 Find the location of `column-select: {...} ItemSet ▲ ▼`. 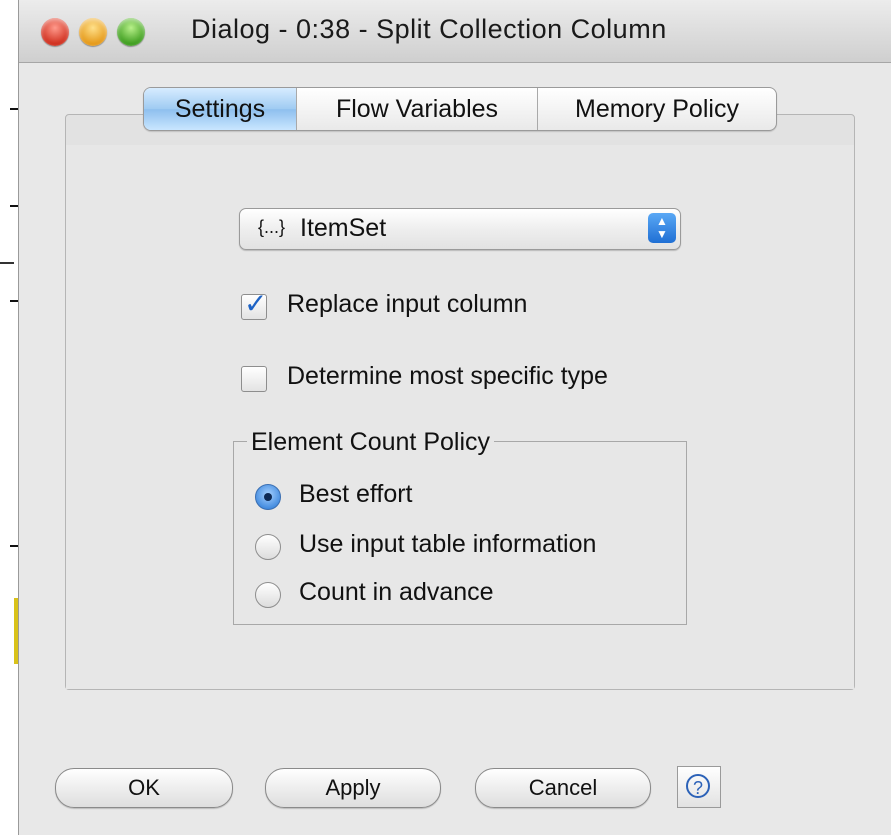

column-select: {...} ItemSet ▲ ▼ is located at coordinates (460, 229).